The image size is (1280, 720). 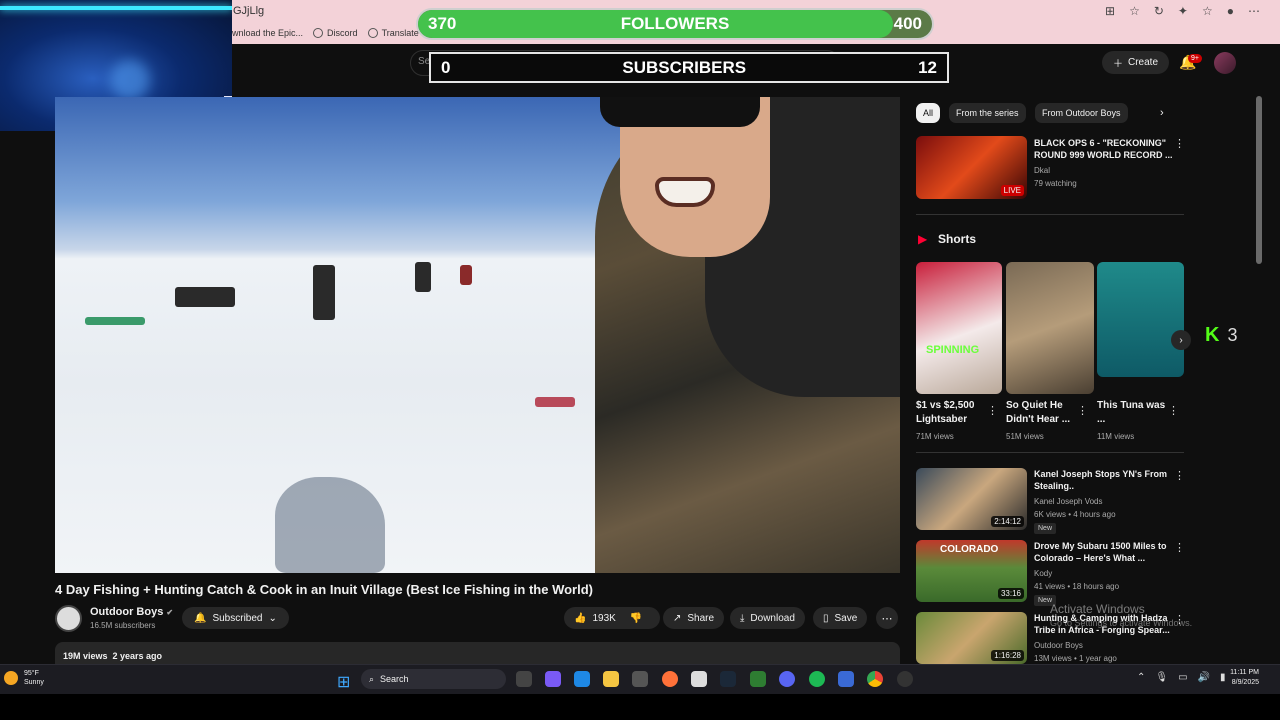 I want to click on chevron-up-icon: ⌃, so click(x=1141, y=677).